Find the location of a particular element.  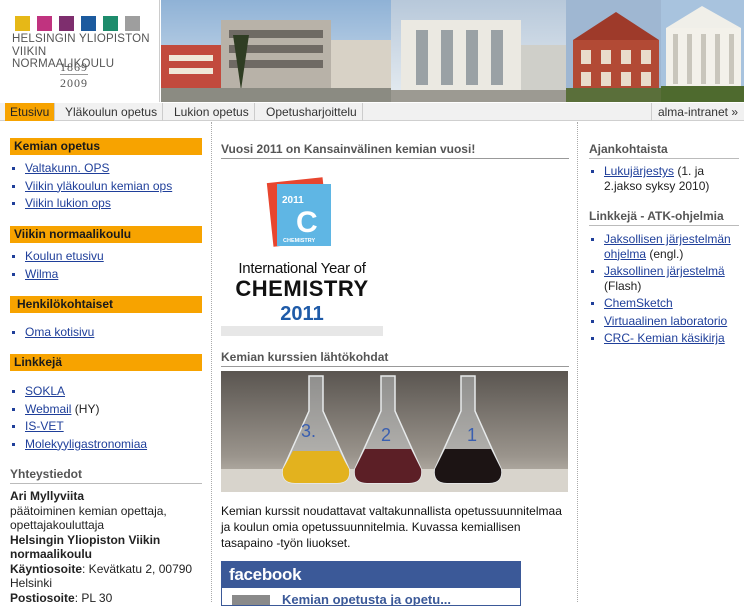

list-item: Jaksollinen järjestelmä (Flash) is located at coordinates (664, 278).